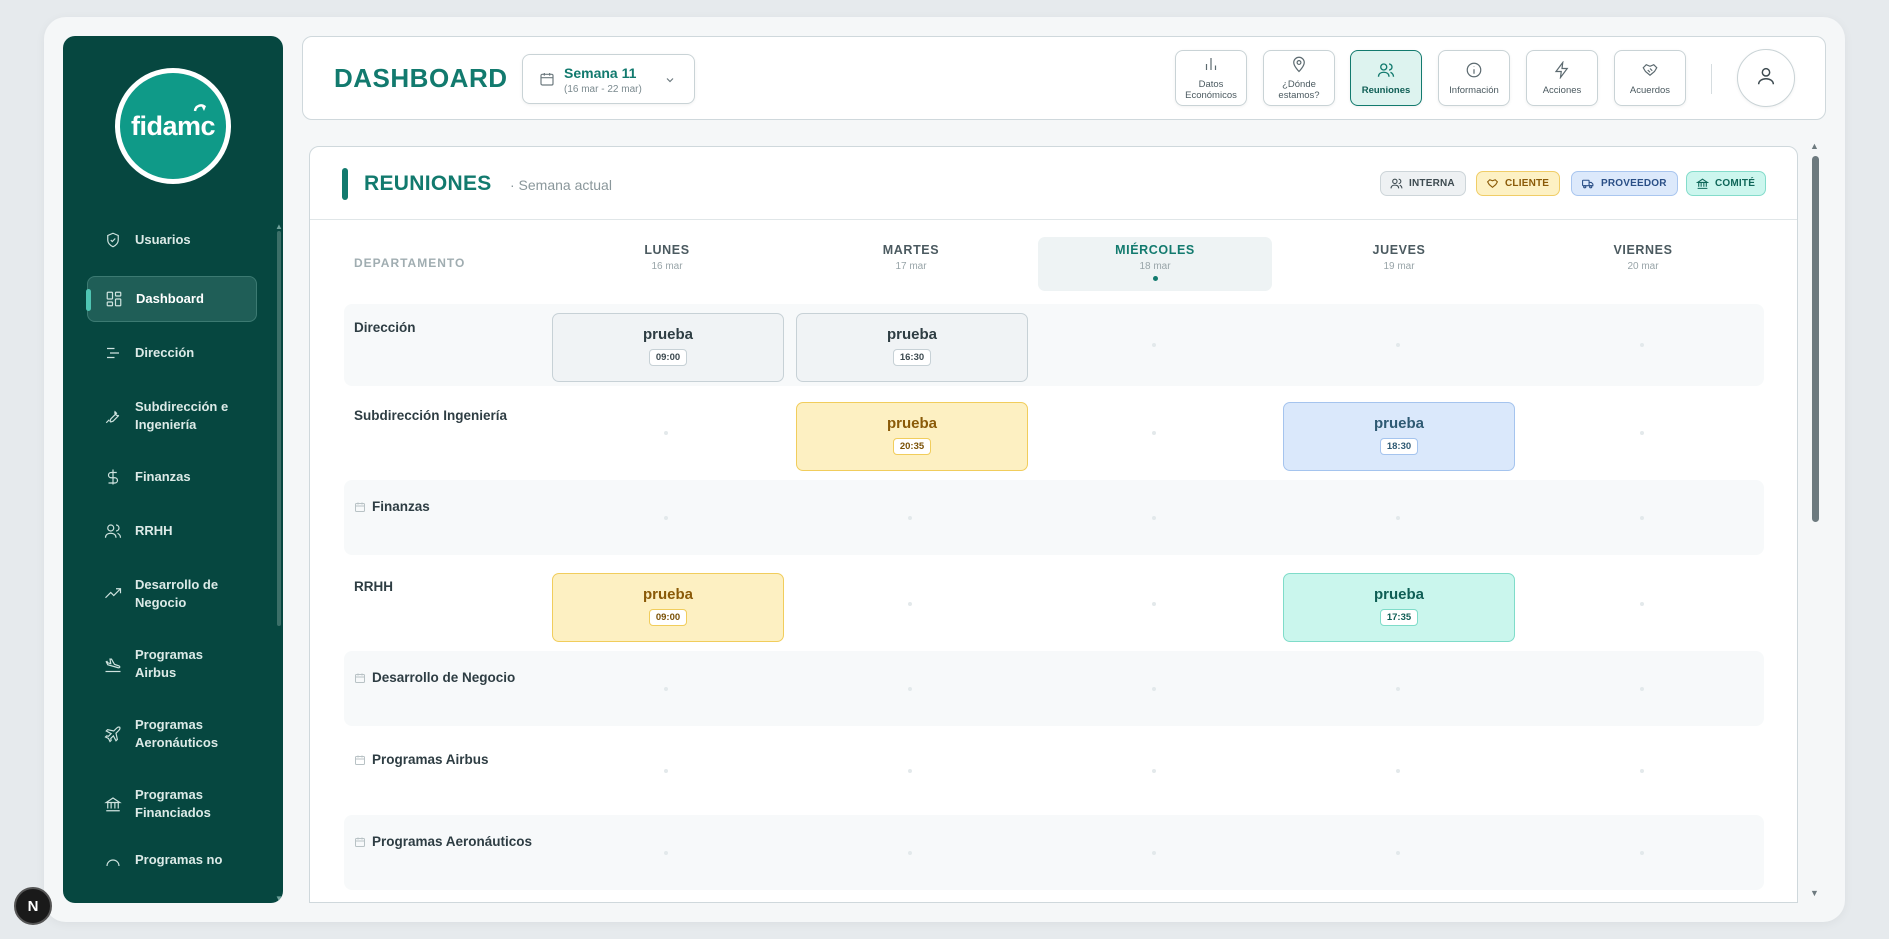  Describe the element at coordinates (428, 183) in the screenshot. I see `panel-title: REUNIONES` at that location.